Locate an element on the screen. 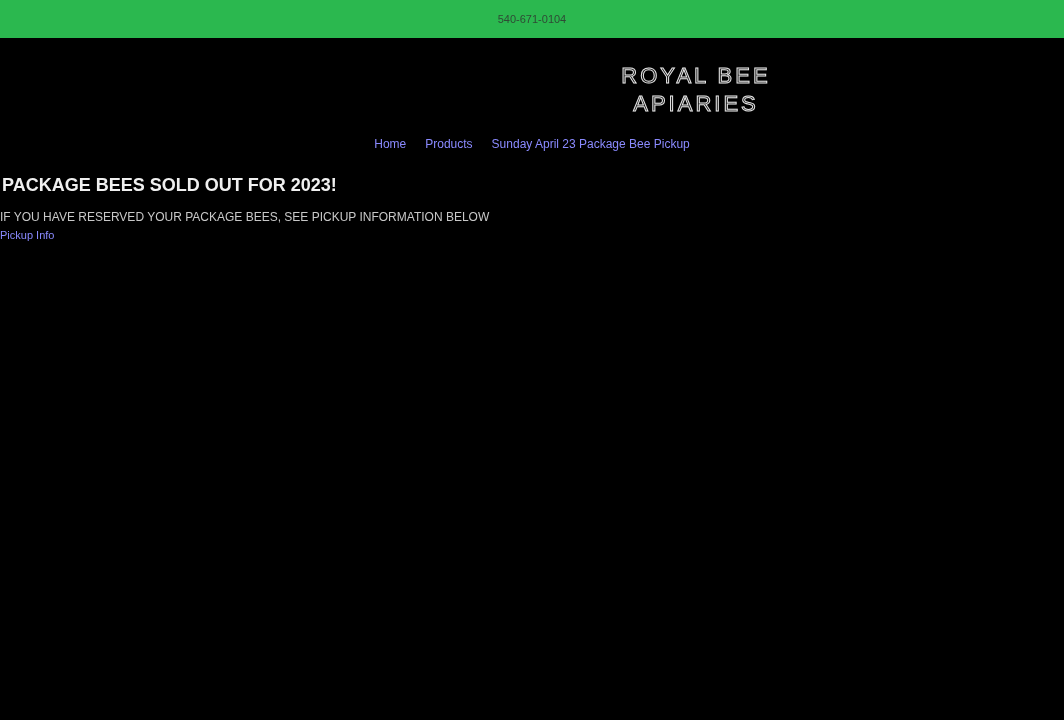 The width and height of the screenshot is (1064, 720). notice-heading: PACKAGE BEES SOLD OUT FOR 2023! is located at coordinates (169, 185).